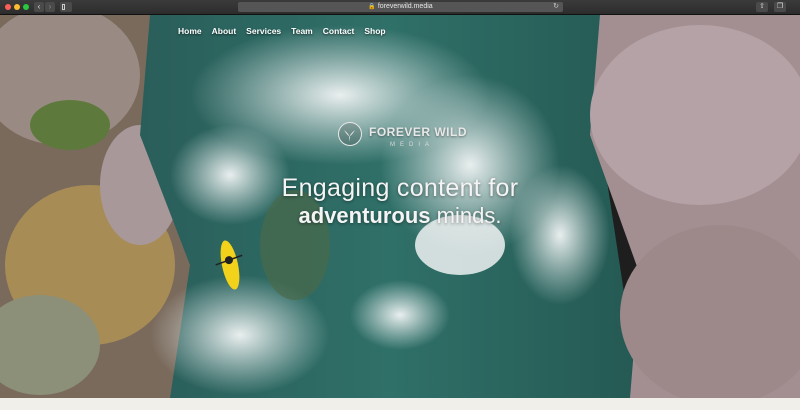 This screenshot has height=410, width=800. I want to click on forward-button: ›, so click(50, 7).